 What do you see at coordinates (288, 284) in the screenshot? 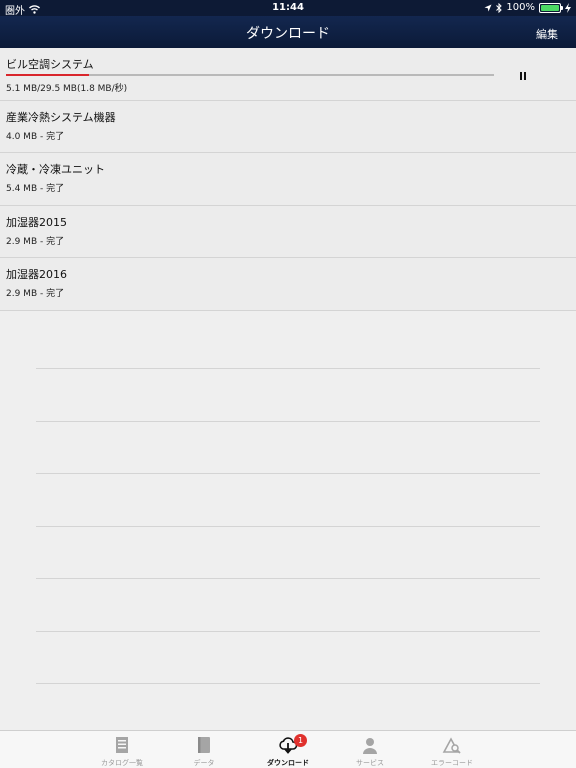
I see `download-item: 加湿器2016 2.9 MB - 完了` at bounding box center [288, 284].